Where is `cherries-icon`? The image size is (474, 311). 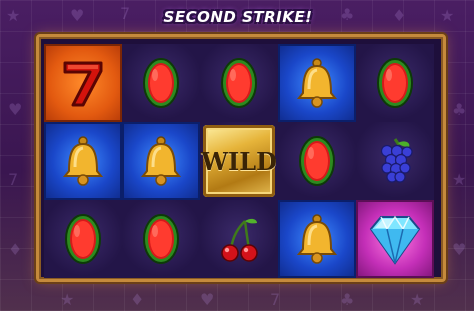
cherries-icon is located at coordinates (239, 239).